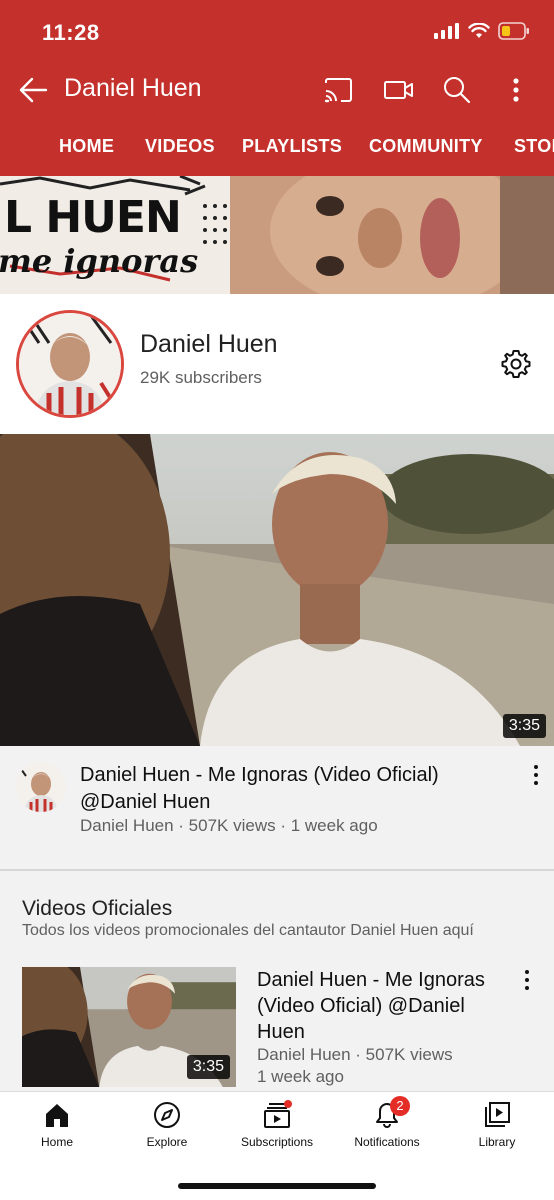 Image resolution: width=554 pixels, height=1200 pixels. What do you see at coordinates (133, 88) in the screenshot?
I see `app-bar-title: Daniel Huen` at bounding box center [133, 88].